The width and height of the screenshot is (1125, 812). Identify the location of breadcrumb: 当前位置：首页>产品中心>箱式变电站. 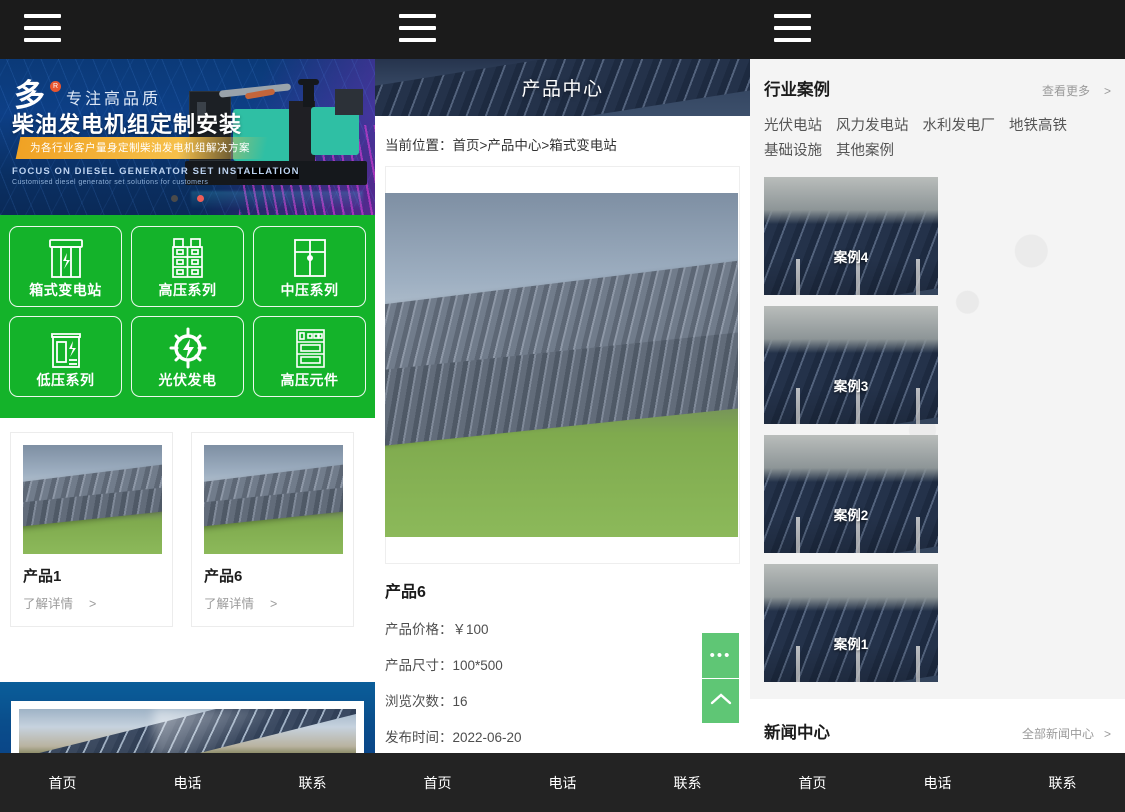
(562, 141).